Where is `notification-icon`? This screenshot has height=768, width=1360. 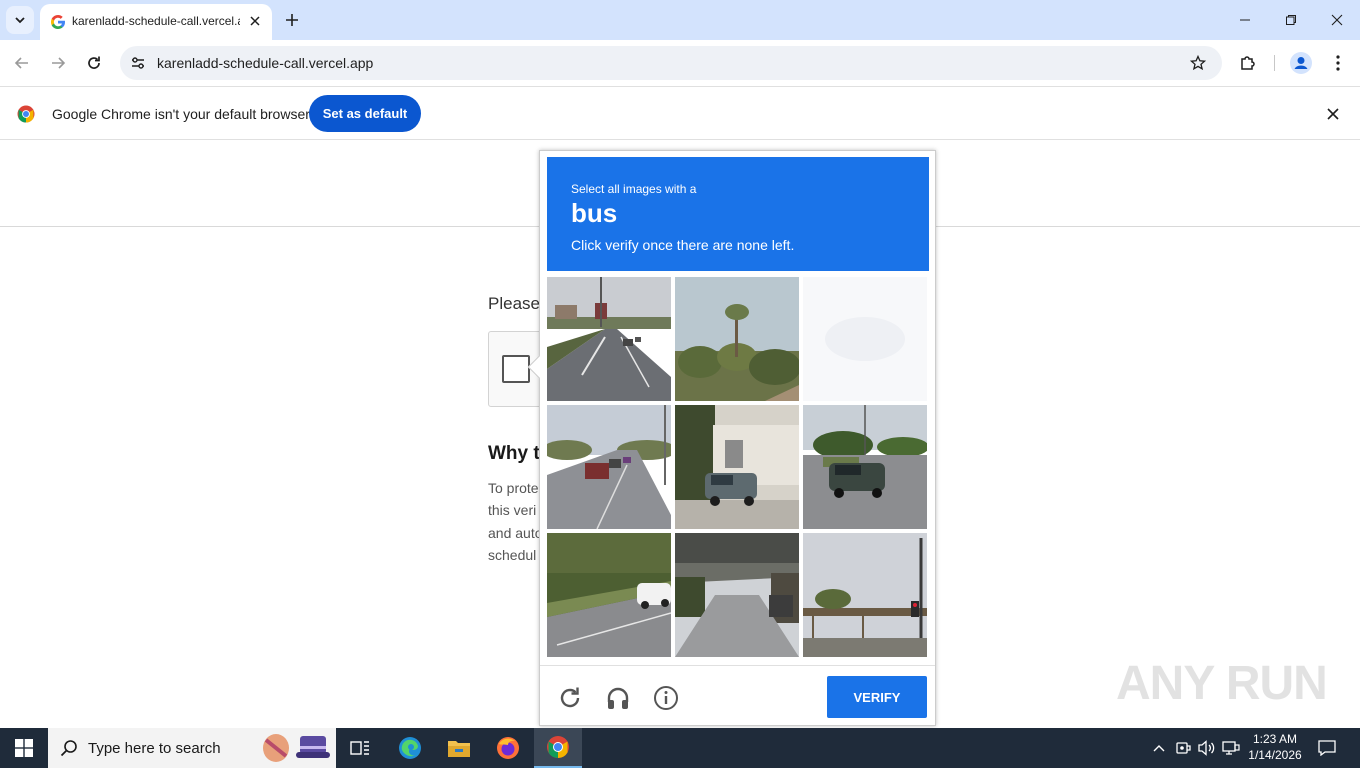
notification-icon is located at coordinates (1327, 748).